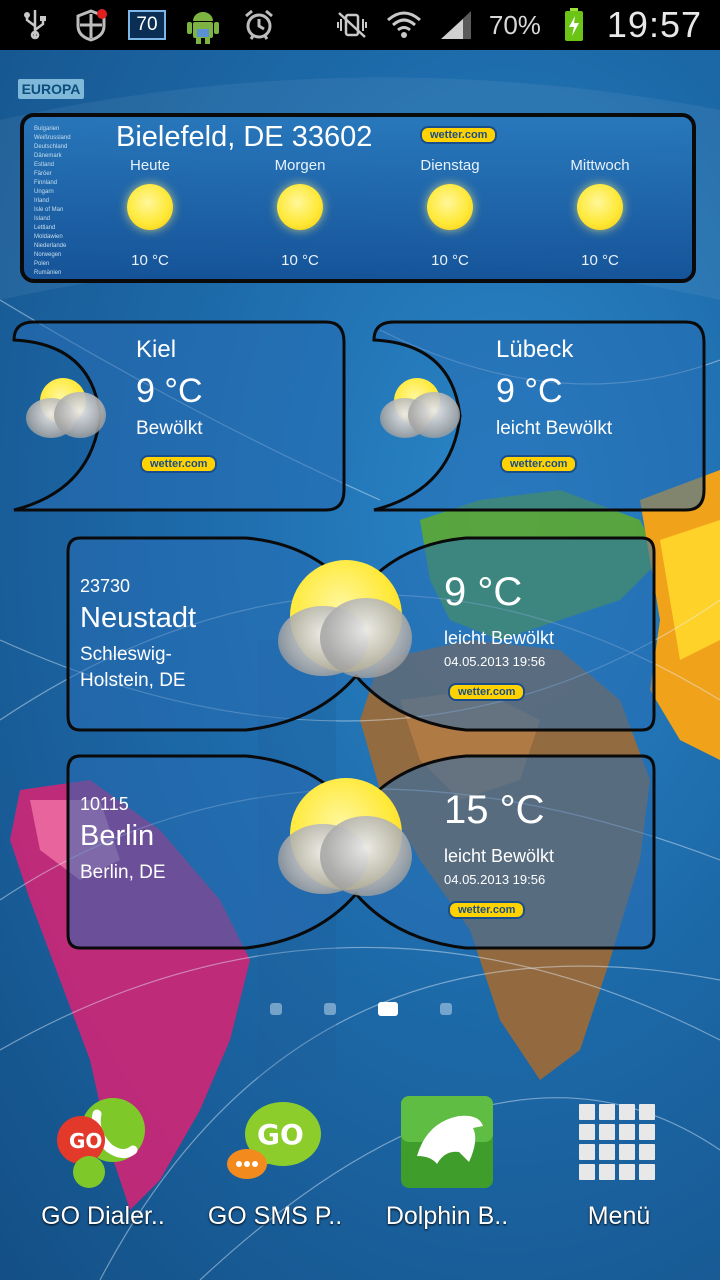 This screenshot has height=1280, width=720. What do you see at coordinates (45, 228) in the screenshot?
I see `country-list-item: Lettland` at bounding box center [45, 228].